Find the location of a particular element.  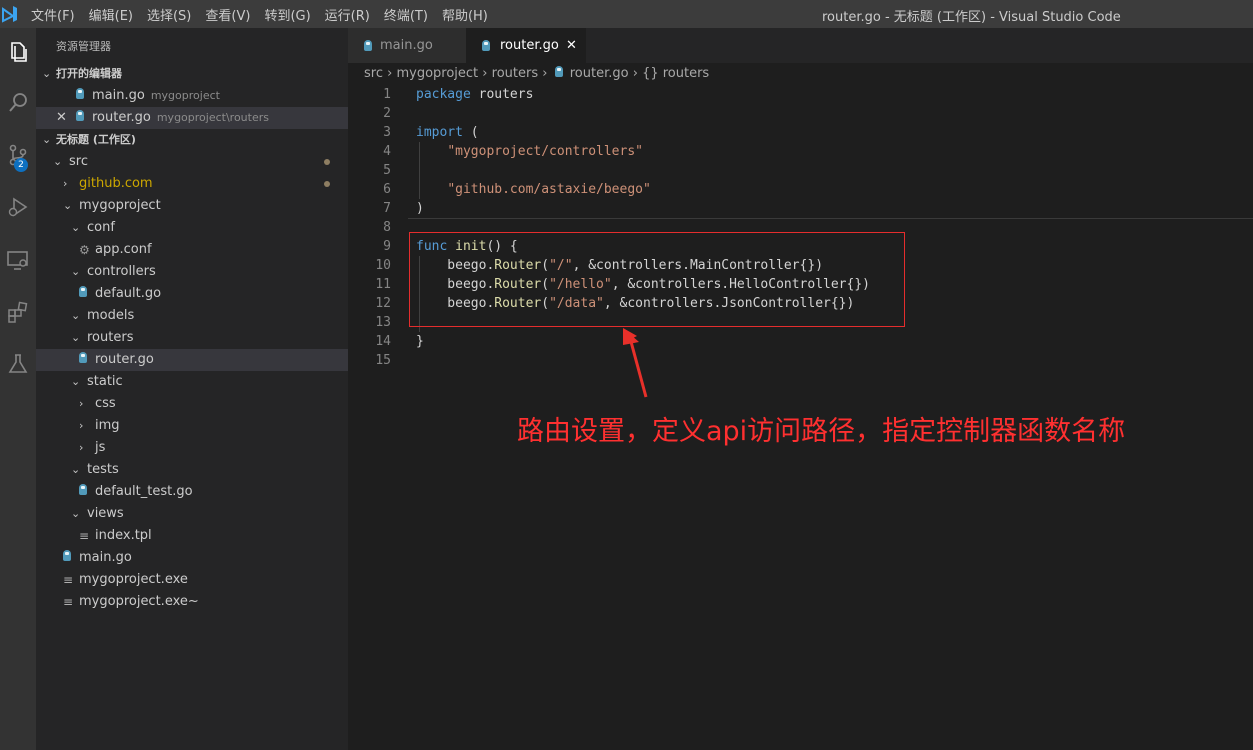

line-number: 6 is located at coordinates (387, 189).